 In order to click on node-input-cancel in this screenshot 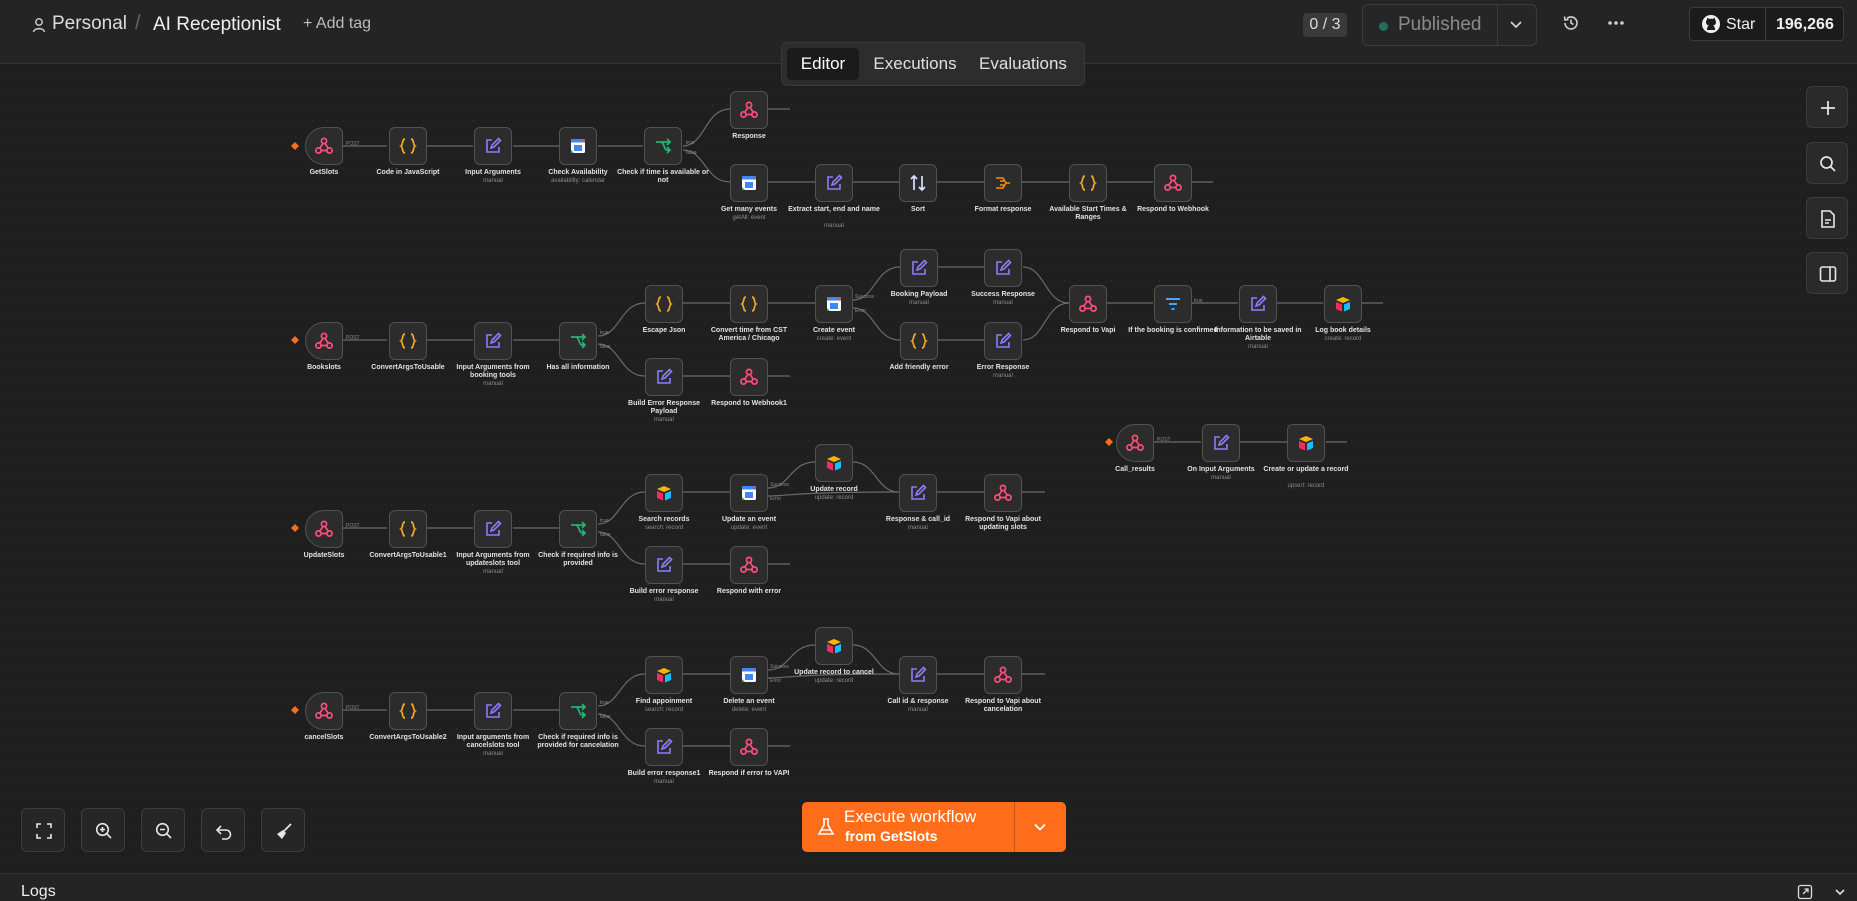, I will do `click(493, 711)`.